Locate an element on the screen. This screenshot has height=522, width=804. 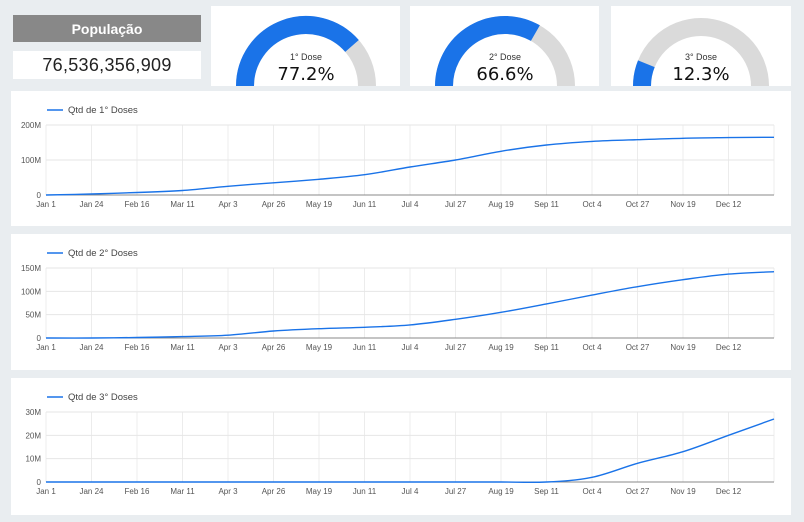
population-value: 76,536,356,909 is located at coordinates (107, 65).